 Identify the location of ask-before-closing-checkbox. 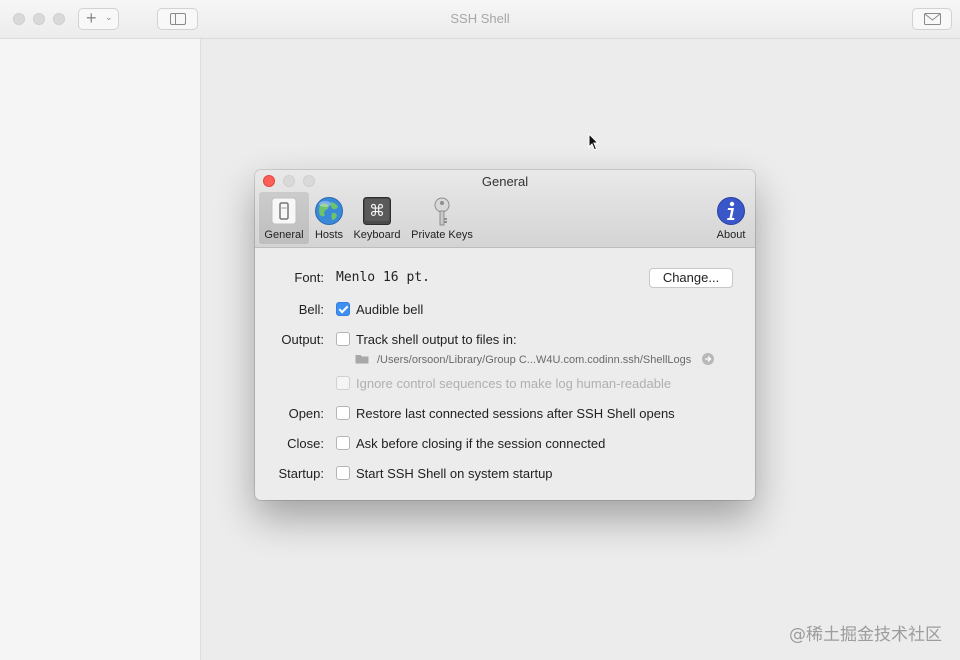
(343, 443).